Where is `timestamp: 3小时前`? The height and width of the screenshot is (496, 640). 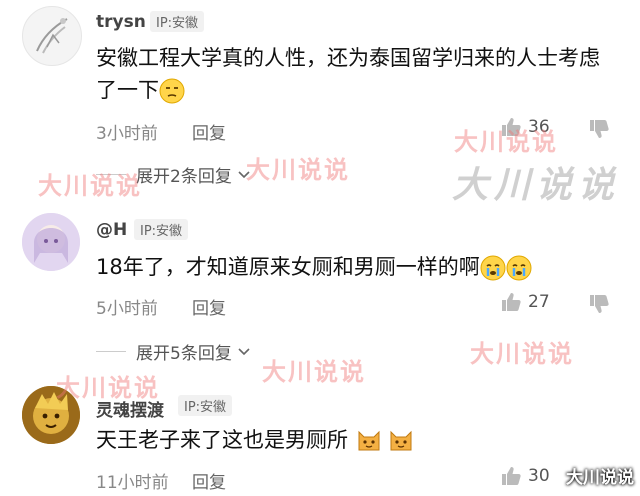
timestamp: 3小时前 is located at coordinates (127, 134).